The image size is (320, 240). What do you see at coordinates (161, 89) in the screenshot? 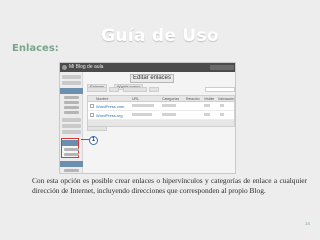
I see `bulk-actions-bar` at bounding box center [161, 89].